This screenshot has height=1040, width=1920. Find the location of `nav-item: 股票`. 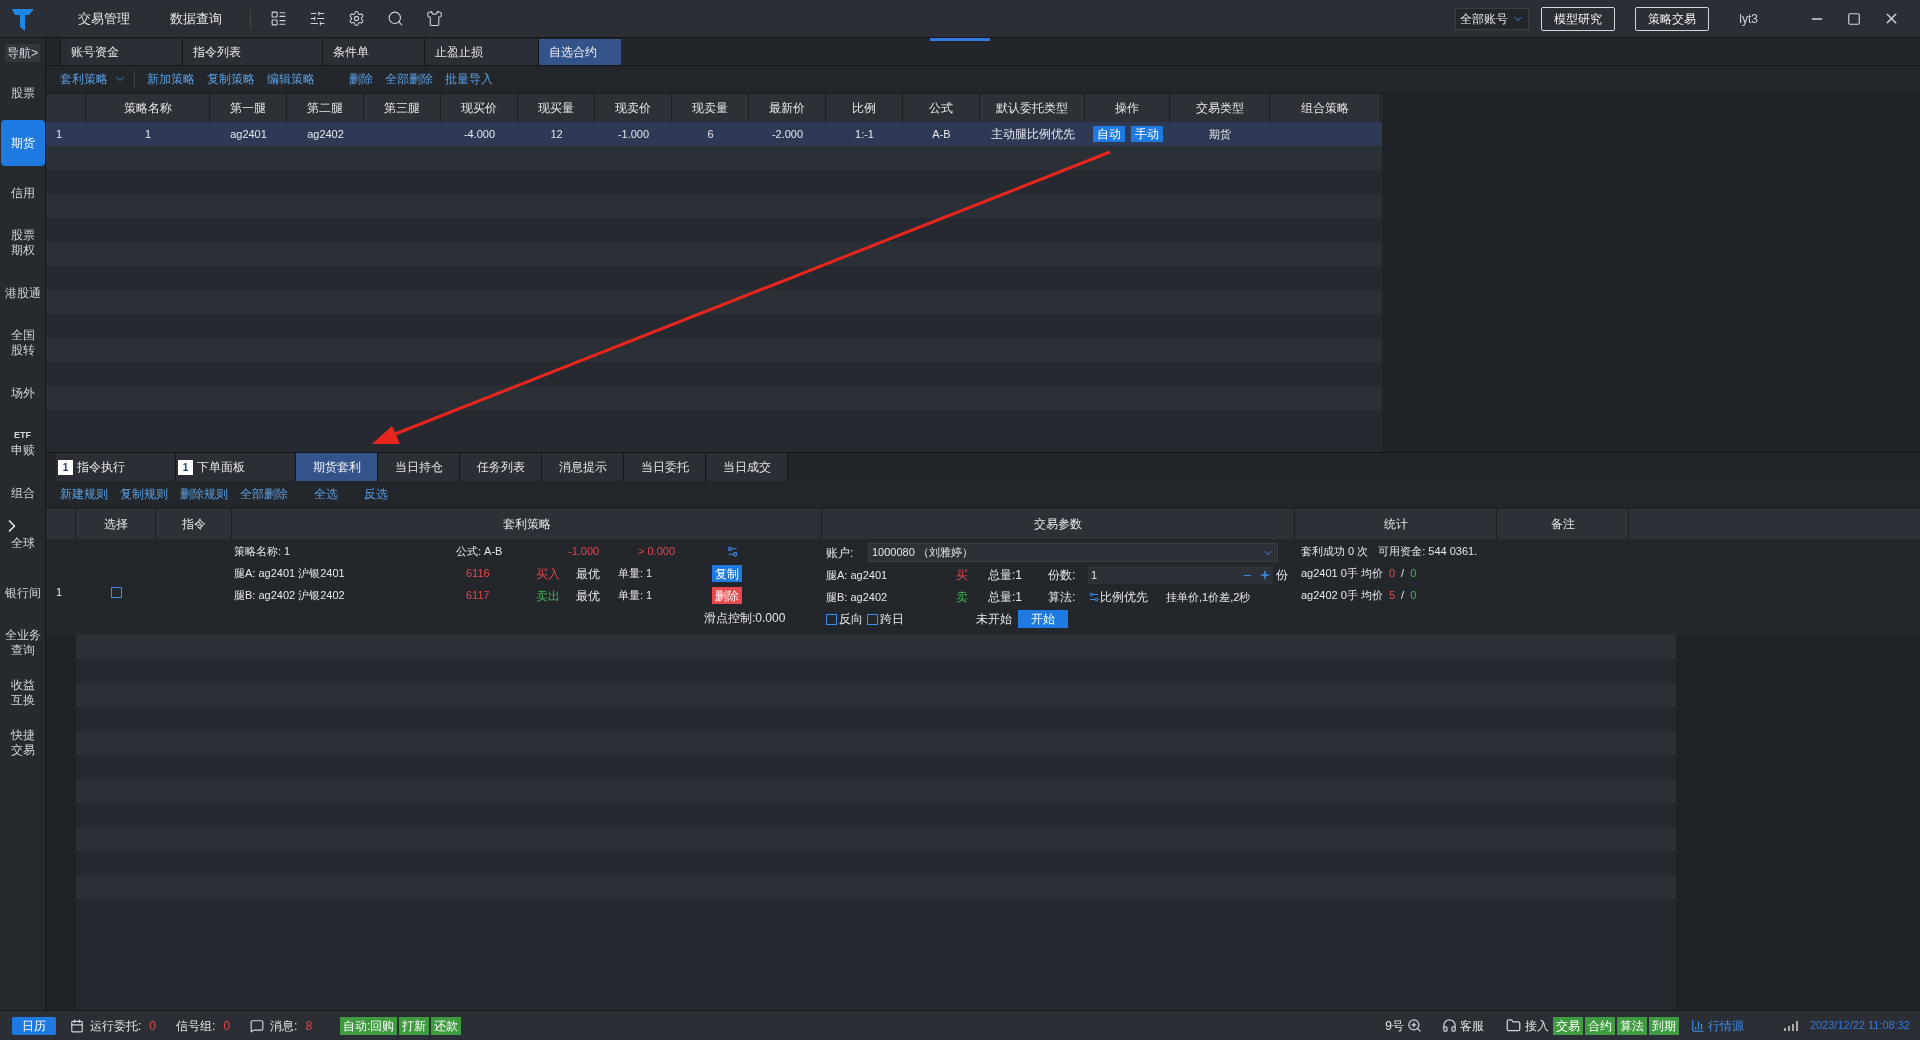

nav-item: 股票 is located at coordinates (22, 93).